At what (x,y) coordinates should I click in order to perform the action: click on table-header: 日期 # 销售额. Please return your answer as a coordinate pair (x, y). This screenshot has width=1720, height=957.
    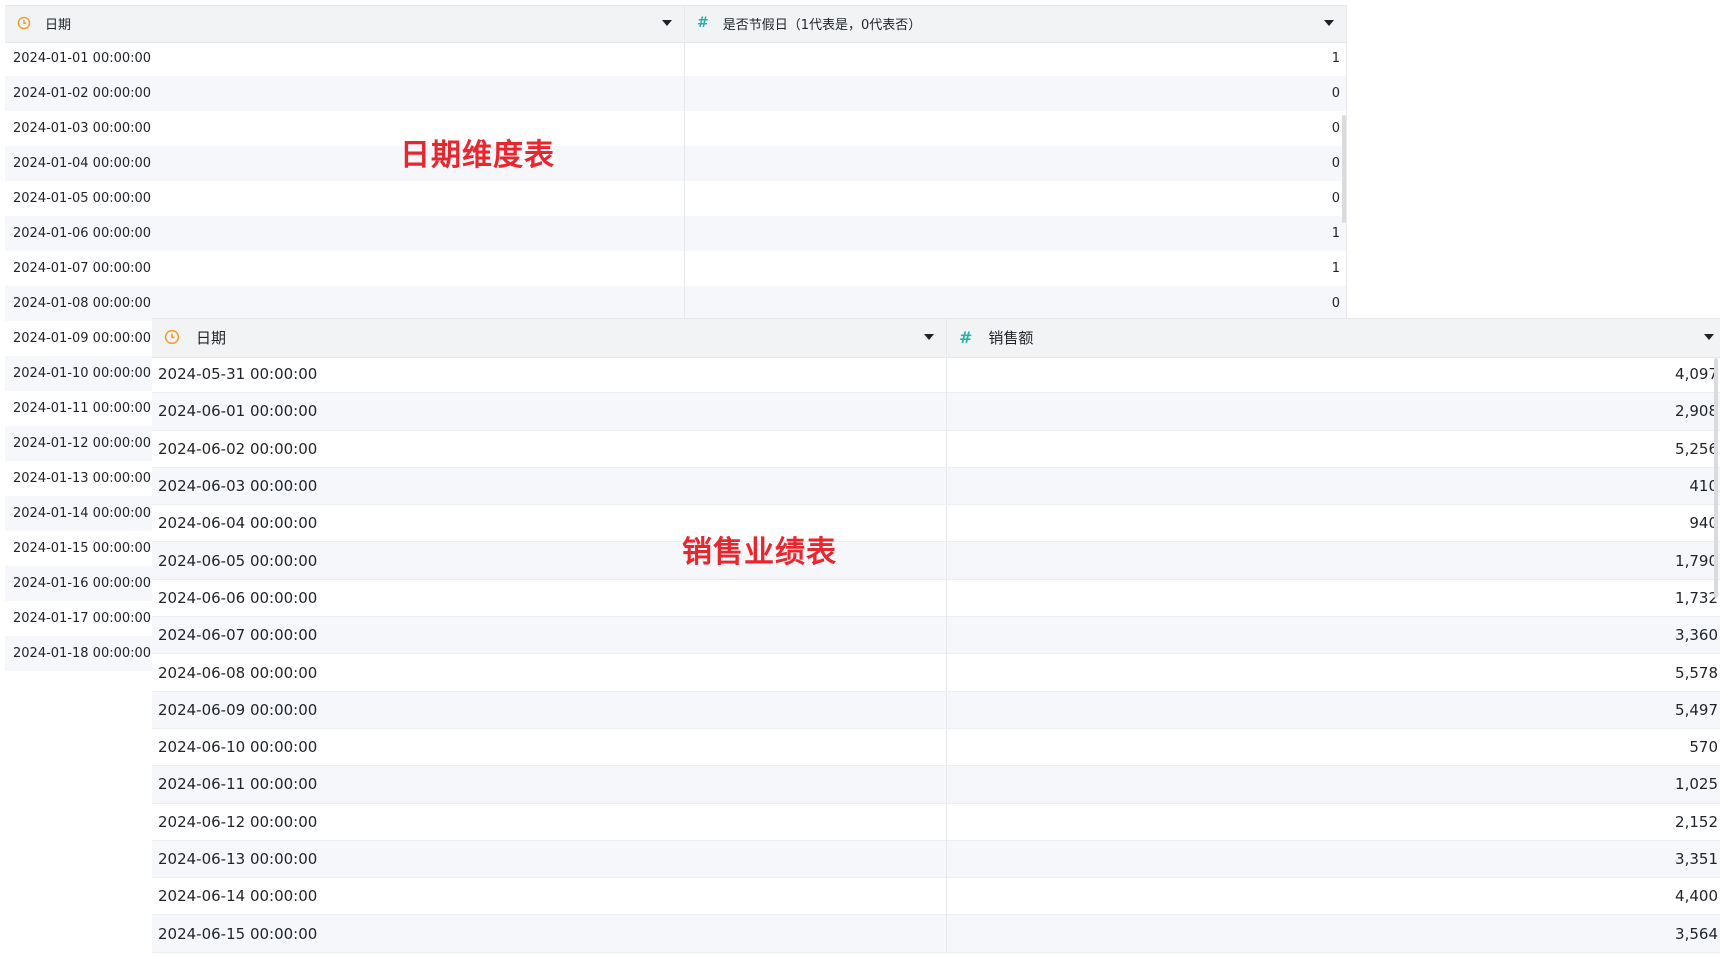
    Looking at the image, I should click on (936, 338).